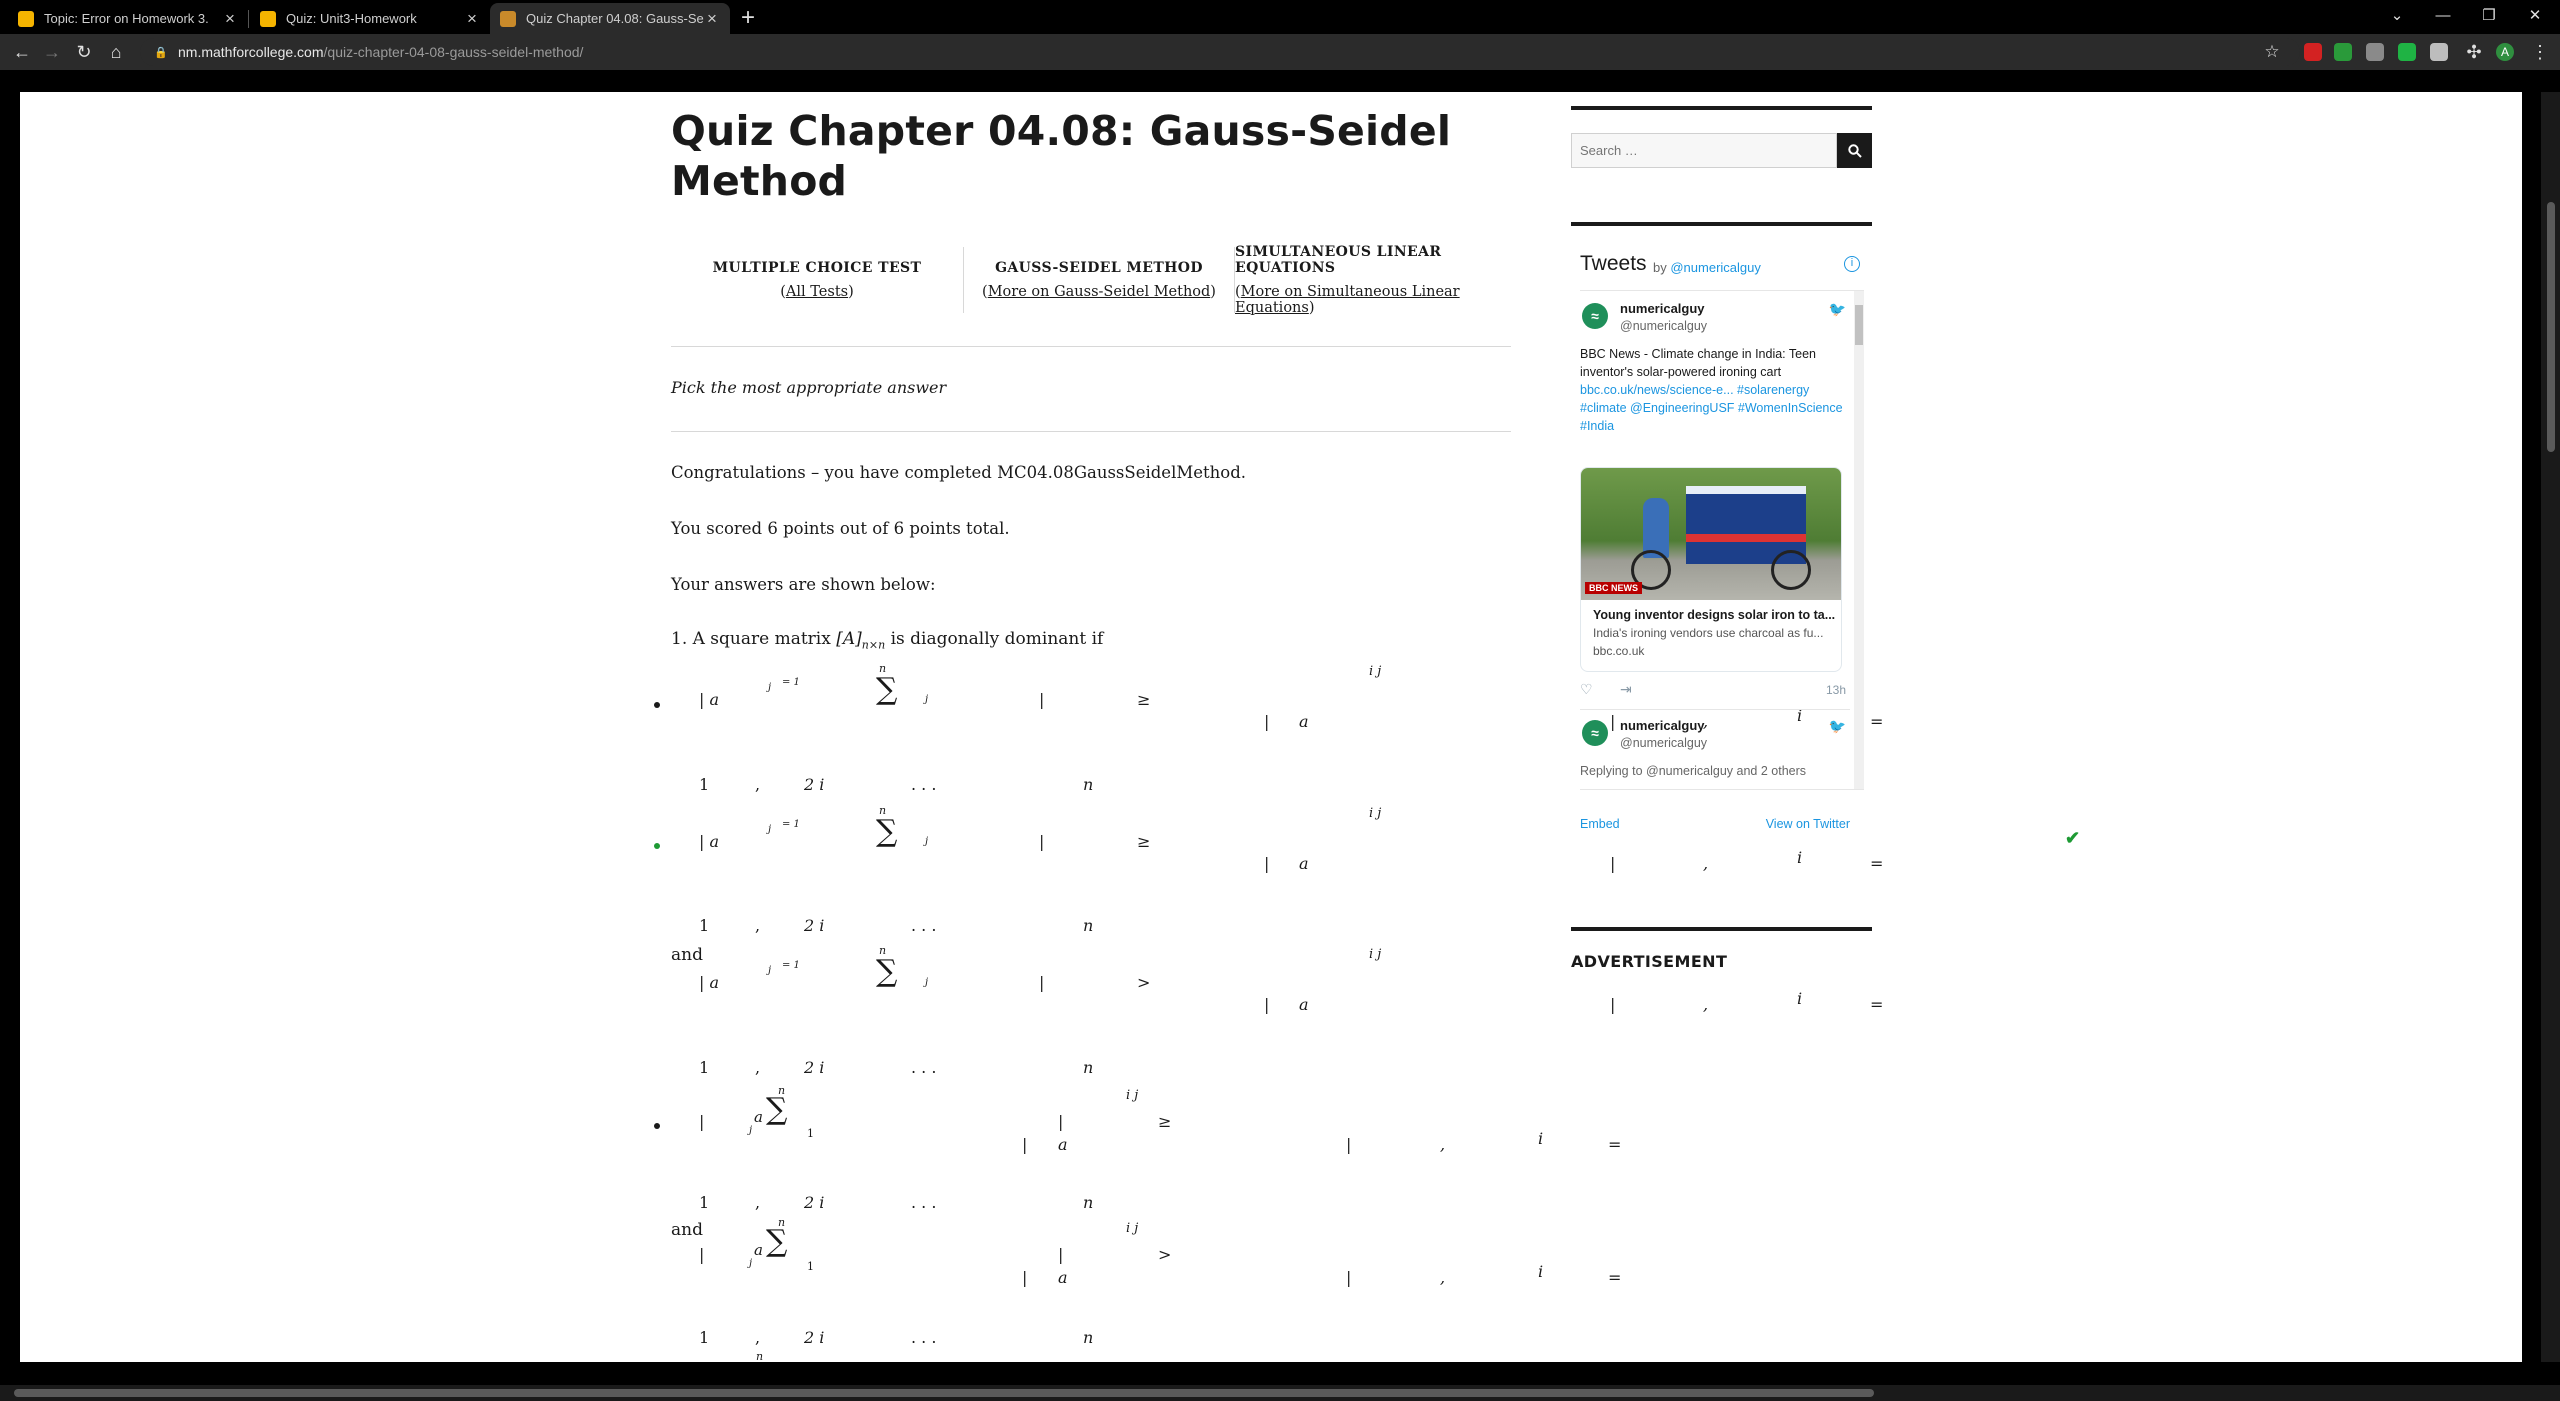 This screenshot has height=1401, width=2560. What do you see at coordinates (84, 52) in the screenshot?
I see `reload-icon: ↻` at bounding box center [84, 52].